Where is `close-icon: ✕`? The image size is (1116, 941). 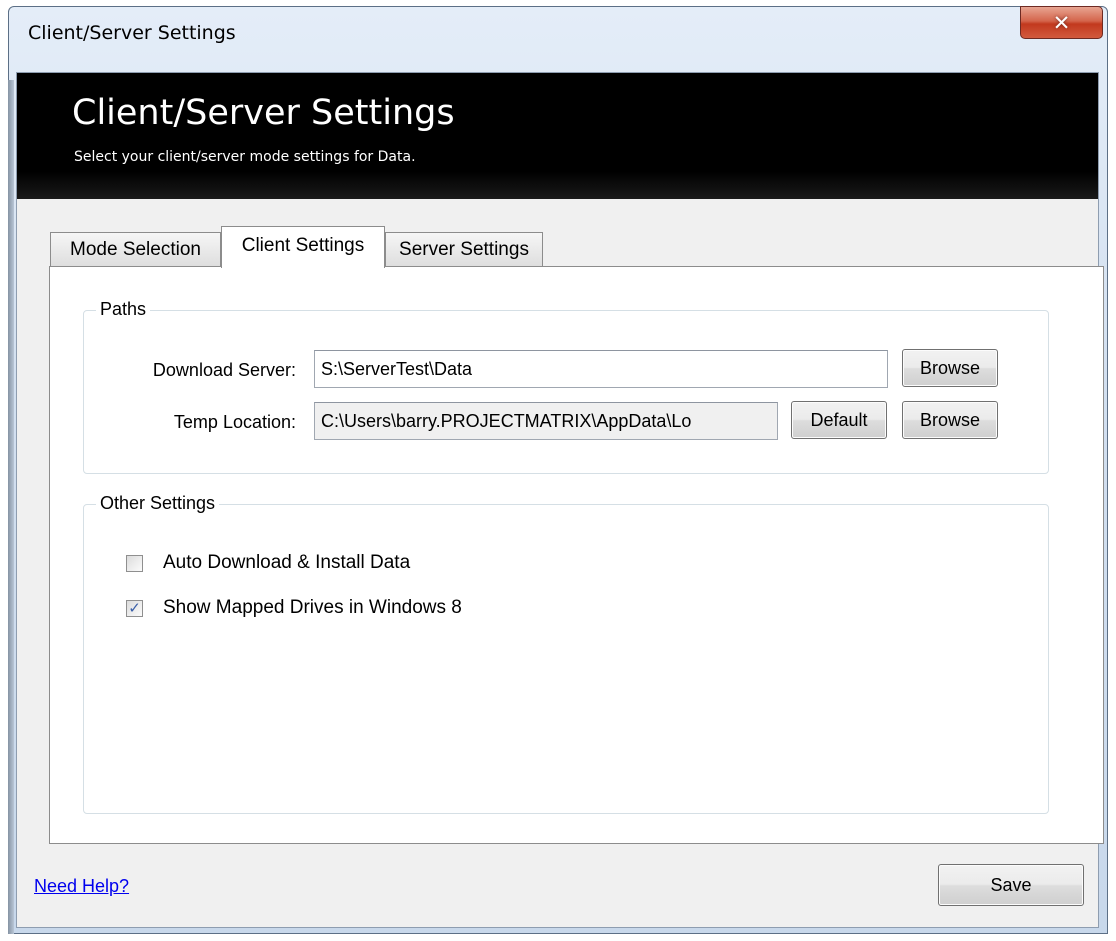 close-icon: ✕ is located at coordinates (1061, 22).